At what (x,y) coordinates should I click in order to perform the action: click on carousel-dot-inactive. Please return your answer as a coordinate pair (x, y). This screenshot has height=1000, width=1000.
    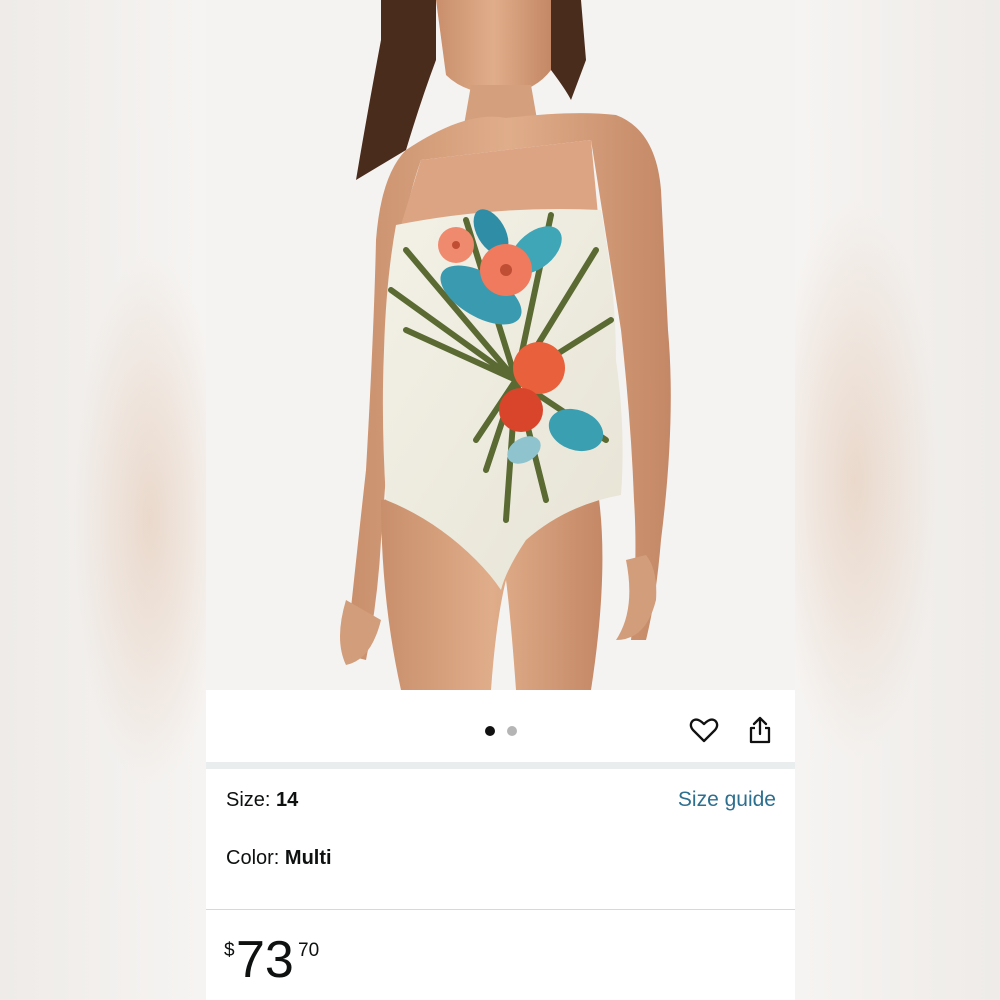
    Looking at the image, I should click on (512, 731).